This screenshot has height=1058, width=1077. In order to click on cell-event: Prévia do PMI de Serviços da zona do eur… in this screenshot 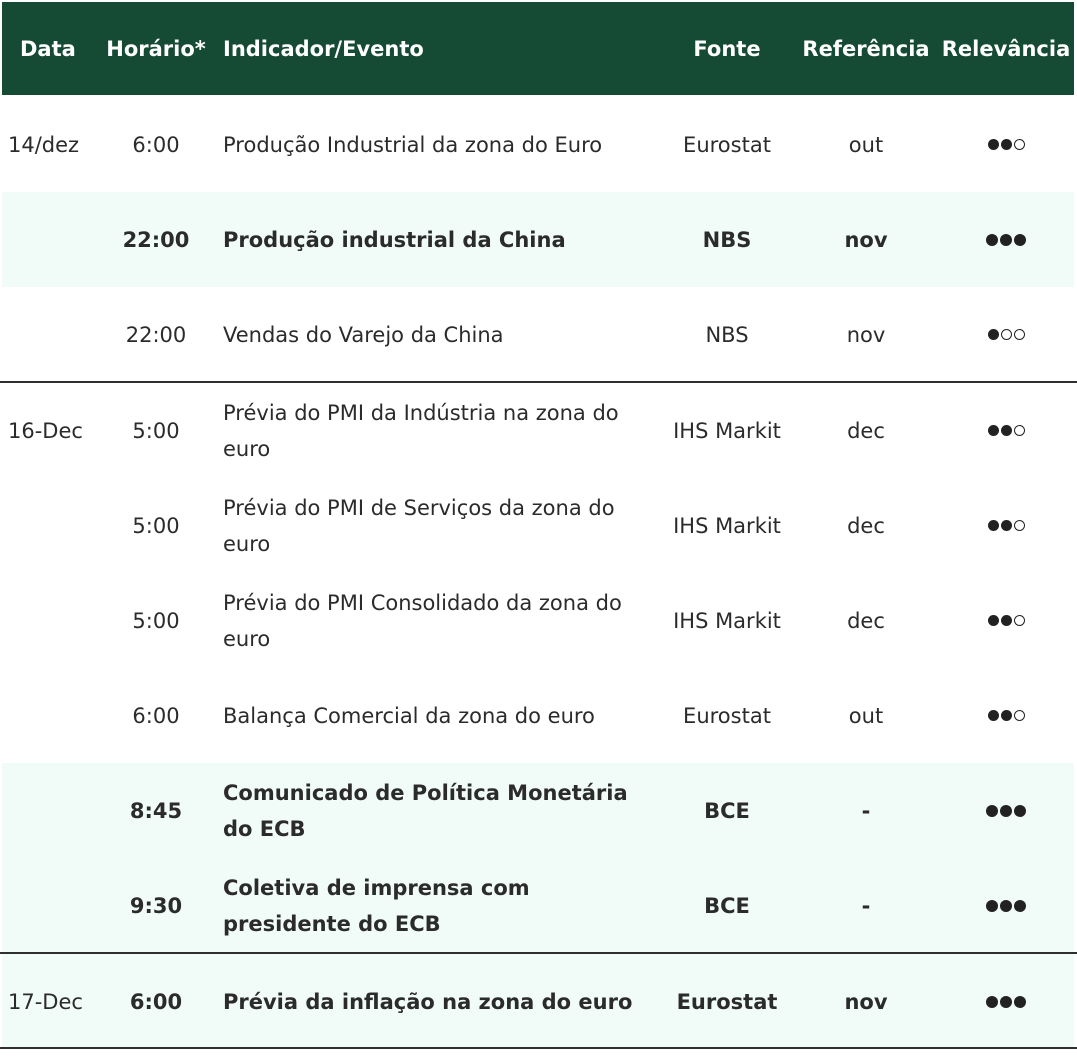, I will do `click(419, 525)`.